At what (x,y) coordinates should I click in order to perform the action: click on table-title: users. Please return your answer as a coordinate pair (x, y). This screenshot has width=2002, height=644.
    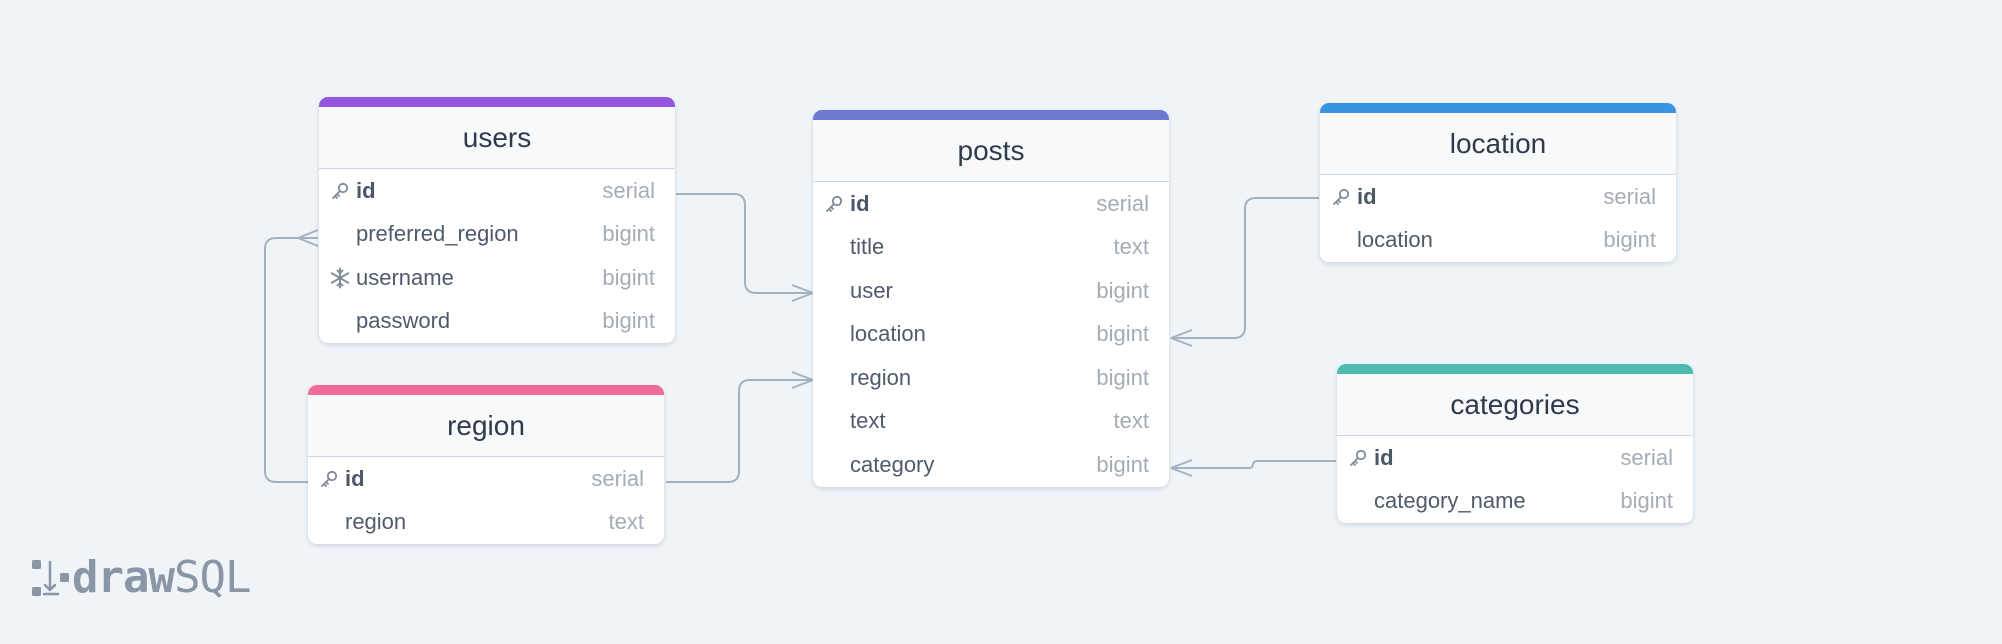
    Looking at the image, I should click on (497, 137).